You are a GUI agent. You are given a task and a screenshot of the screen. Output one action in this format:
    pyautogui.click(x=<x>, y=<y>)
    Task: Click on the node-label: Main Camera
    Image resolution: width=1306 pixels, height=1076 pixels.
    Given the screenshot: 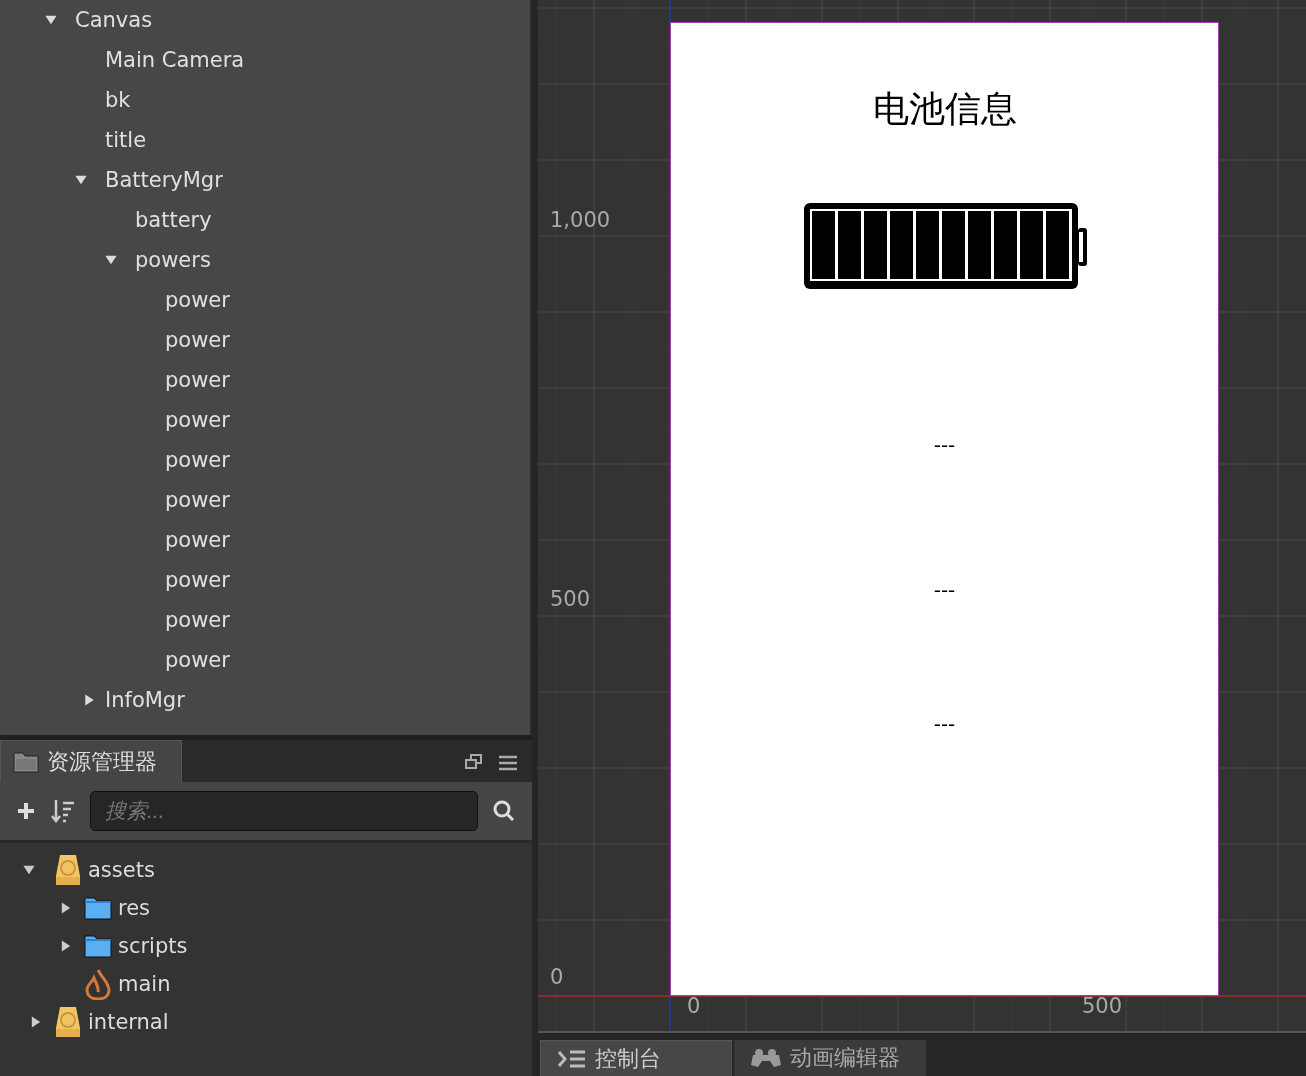 What is the action you would take?
    pyautogui.click(x=175, y=60)
    